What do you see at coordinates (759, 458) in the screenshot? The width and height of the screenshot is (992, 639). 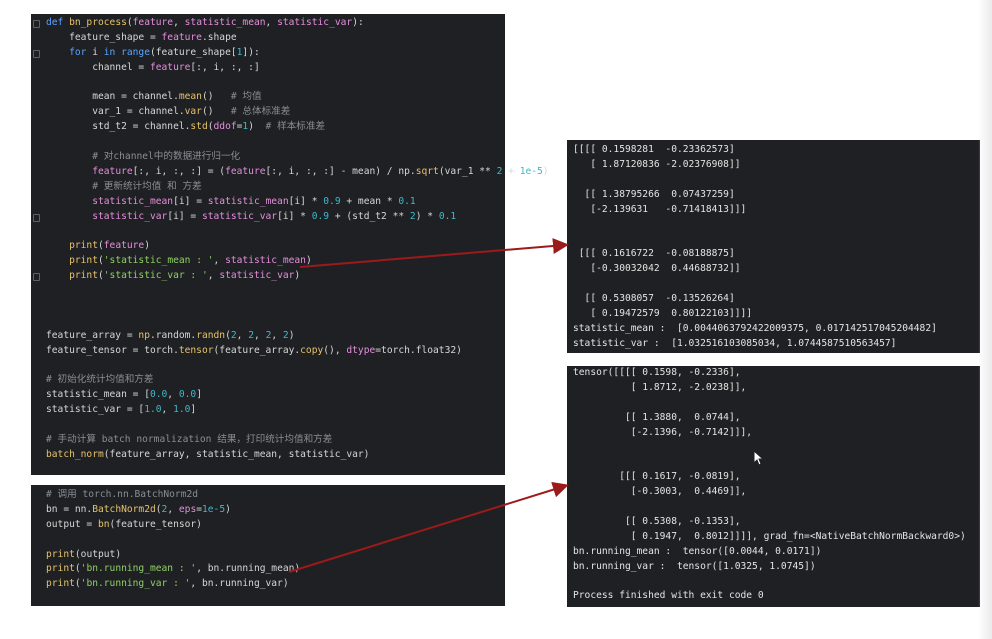 I see `mouse-pointer-icon` at bounding box center [759, 458].